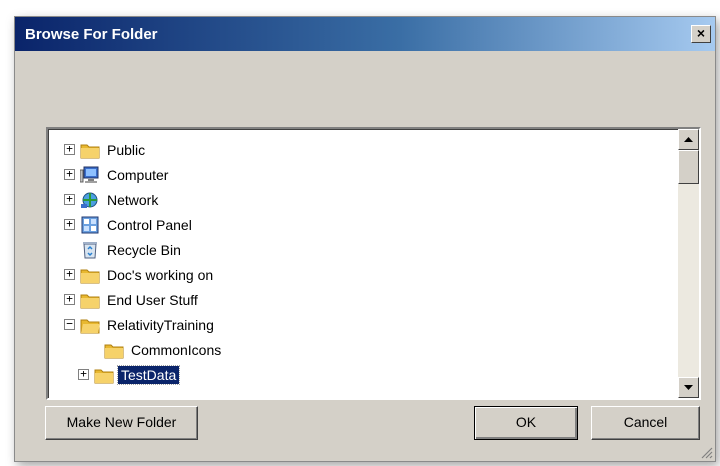 This screenshot has height=466, width=720. I want to click on scroll-thumb, so click(688, 167).